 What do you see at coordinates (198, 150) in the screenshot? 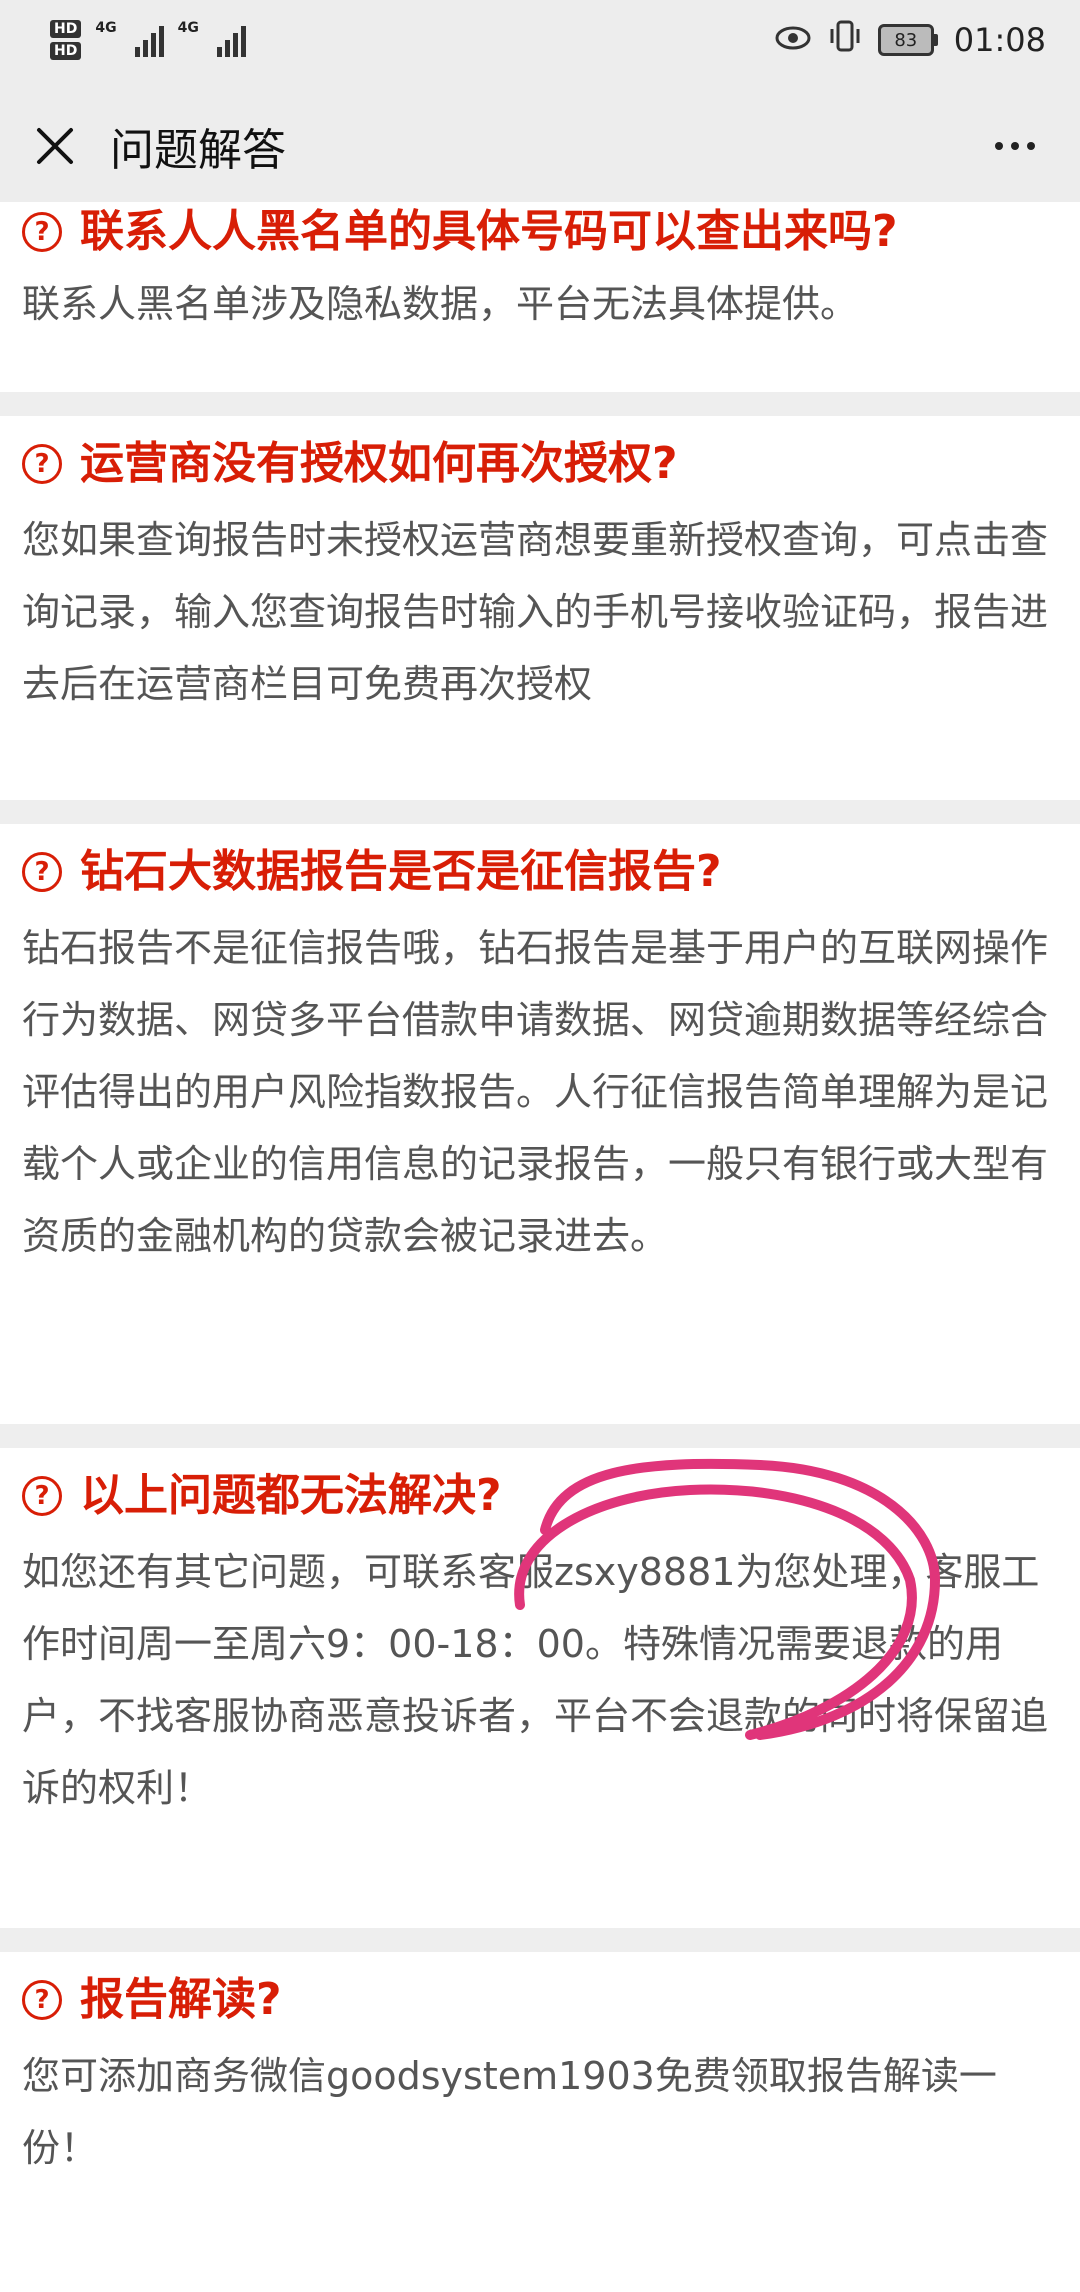
I see `page-title: 问题解答` at bounding box center [198, 150].